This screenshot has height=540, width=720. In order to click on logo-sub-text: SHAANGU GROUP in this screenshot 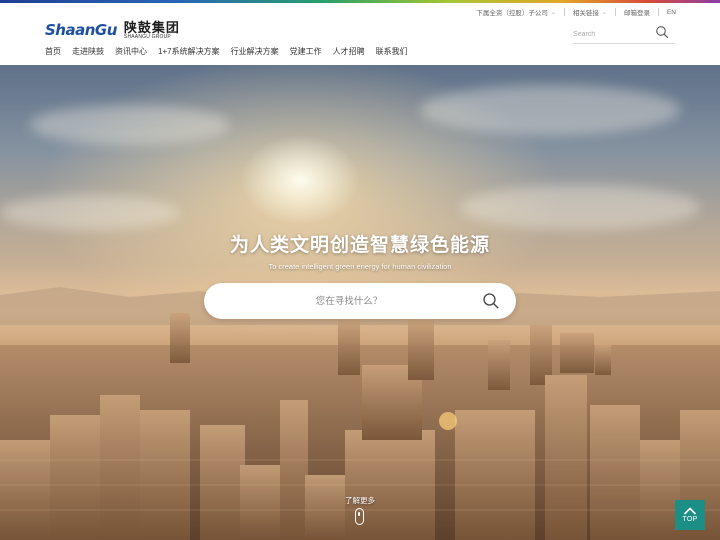, I will do `click(147, 36)`.